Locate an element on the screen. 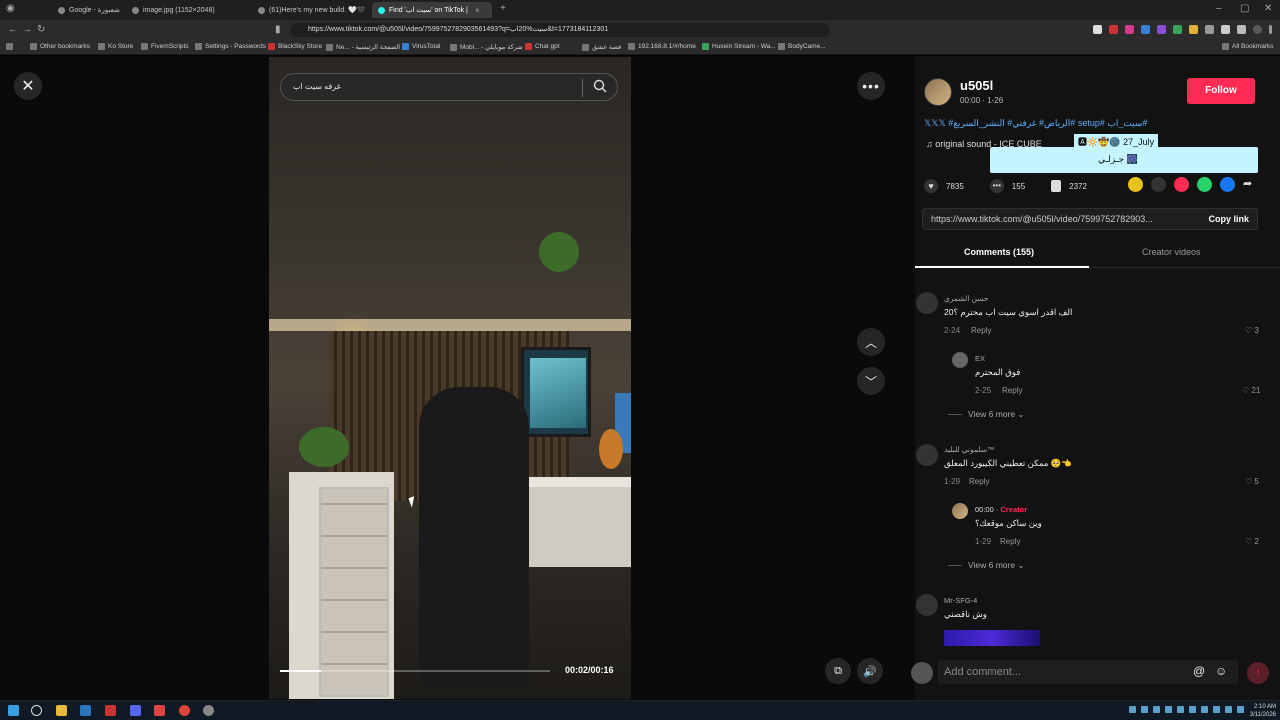  settings-icon is located at coordinates (208, 710).